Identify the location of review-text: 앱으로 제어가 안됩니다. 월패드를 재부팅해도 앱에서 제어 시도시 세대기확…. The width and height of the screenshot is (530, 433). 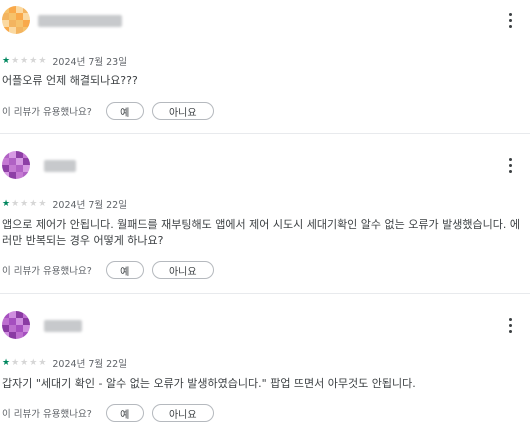
(261, 232).